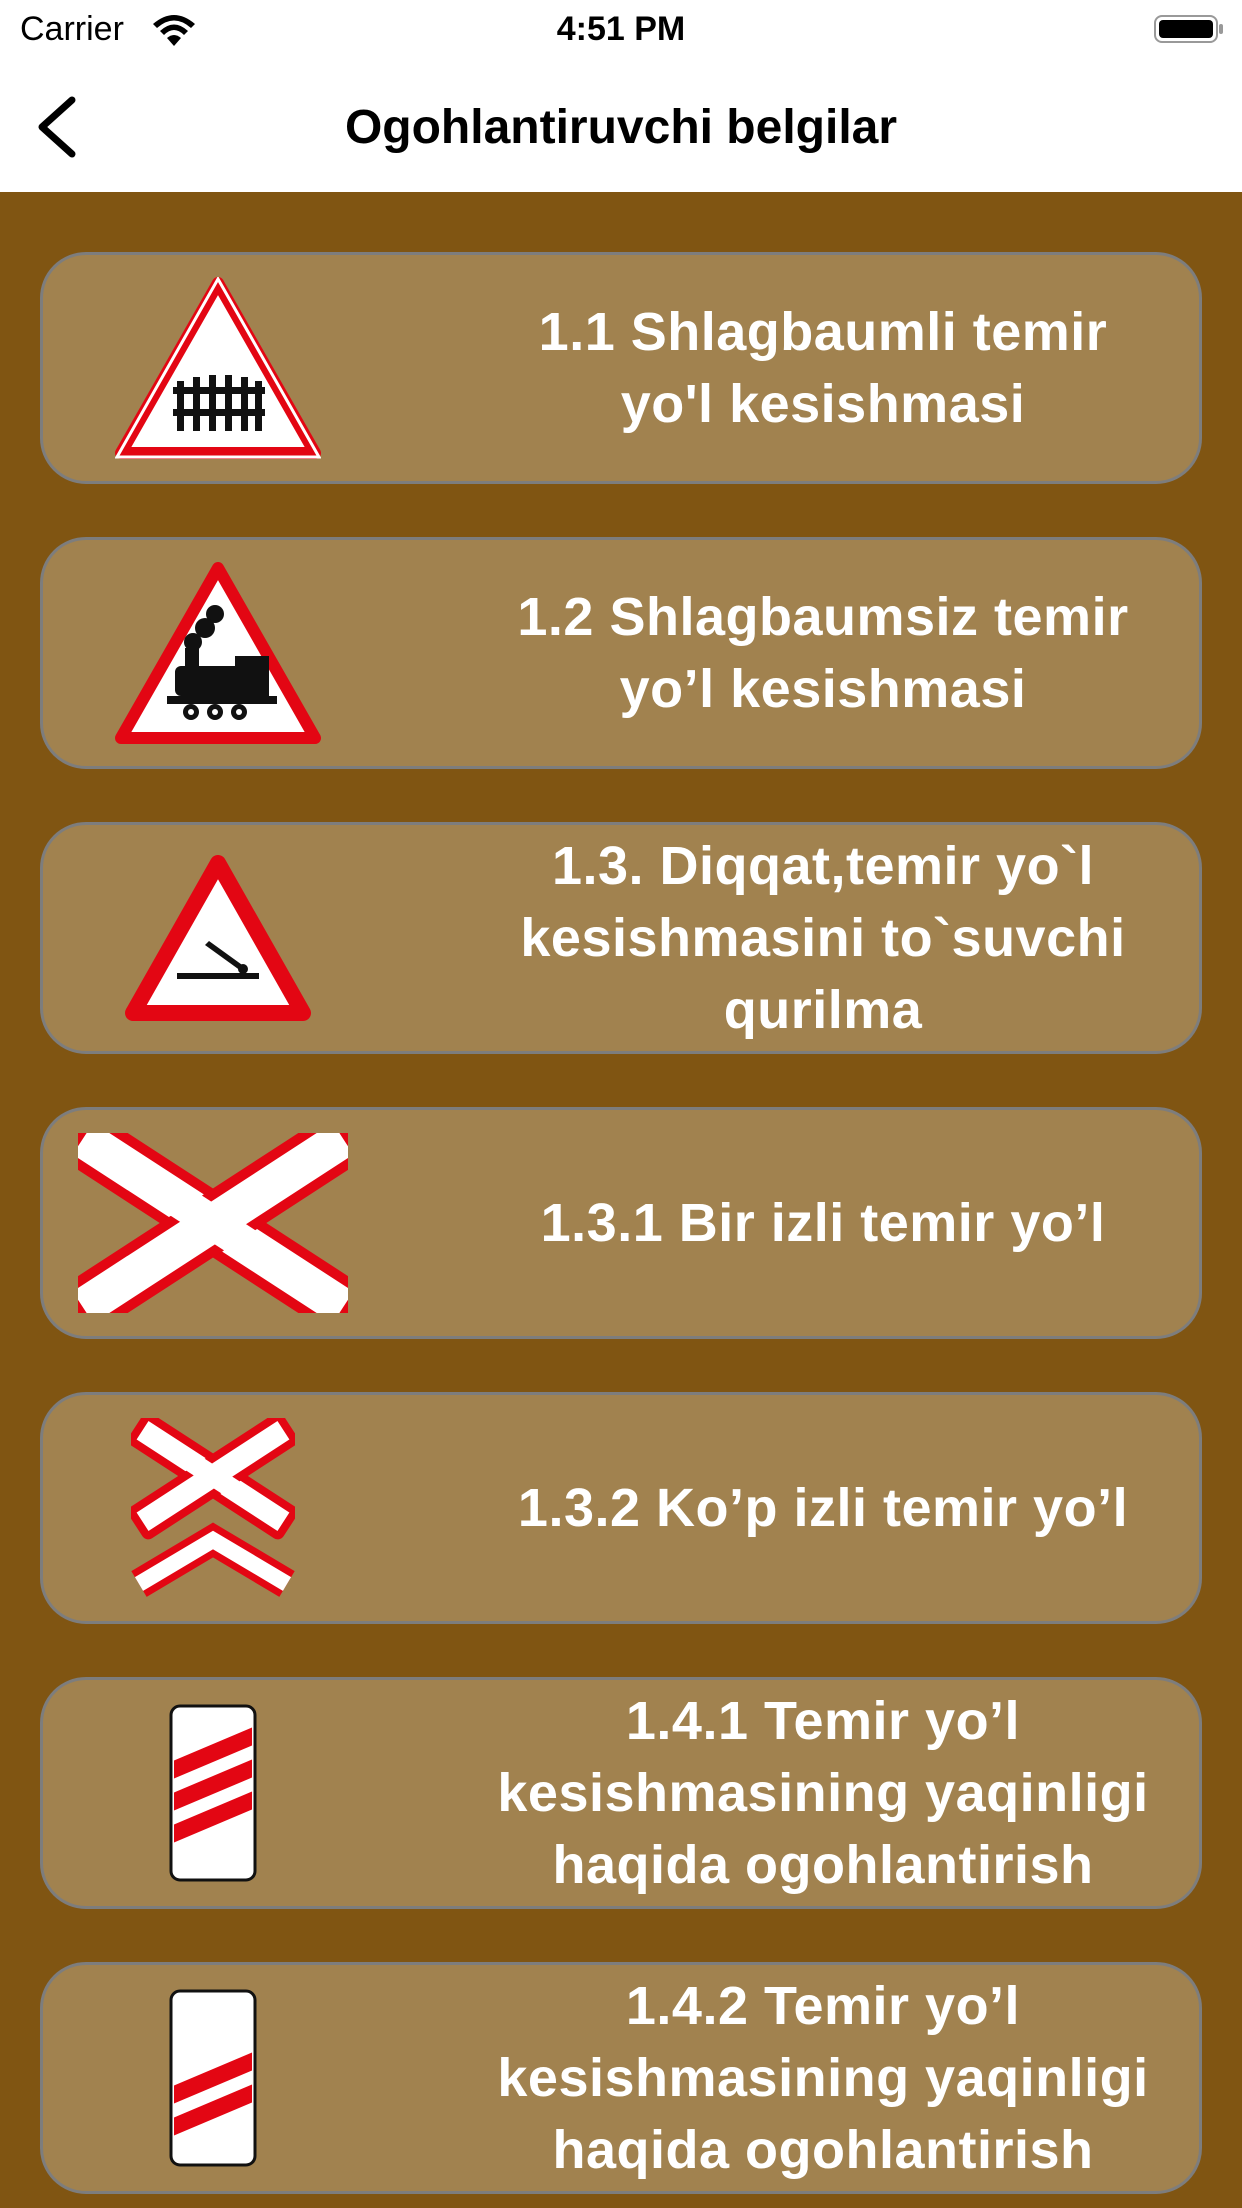  I want to click on navigation-bar: Ogohlantiruvchi belgilar, so click(621, 127).